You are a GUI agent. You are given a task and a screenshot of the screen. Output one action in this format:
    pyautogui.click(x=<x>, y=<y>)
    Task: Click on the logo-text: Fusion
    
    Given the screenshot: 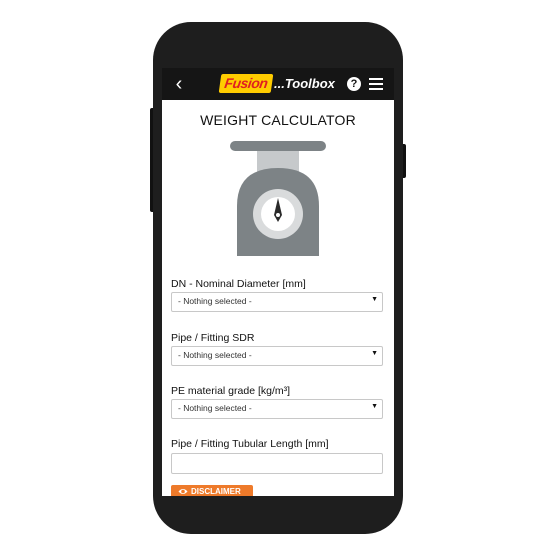 What is the action you would take?
    pyautogui.click(x=246, y=83)
    